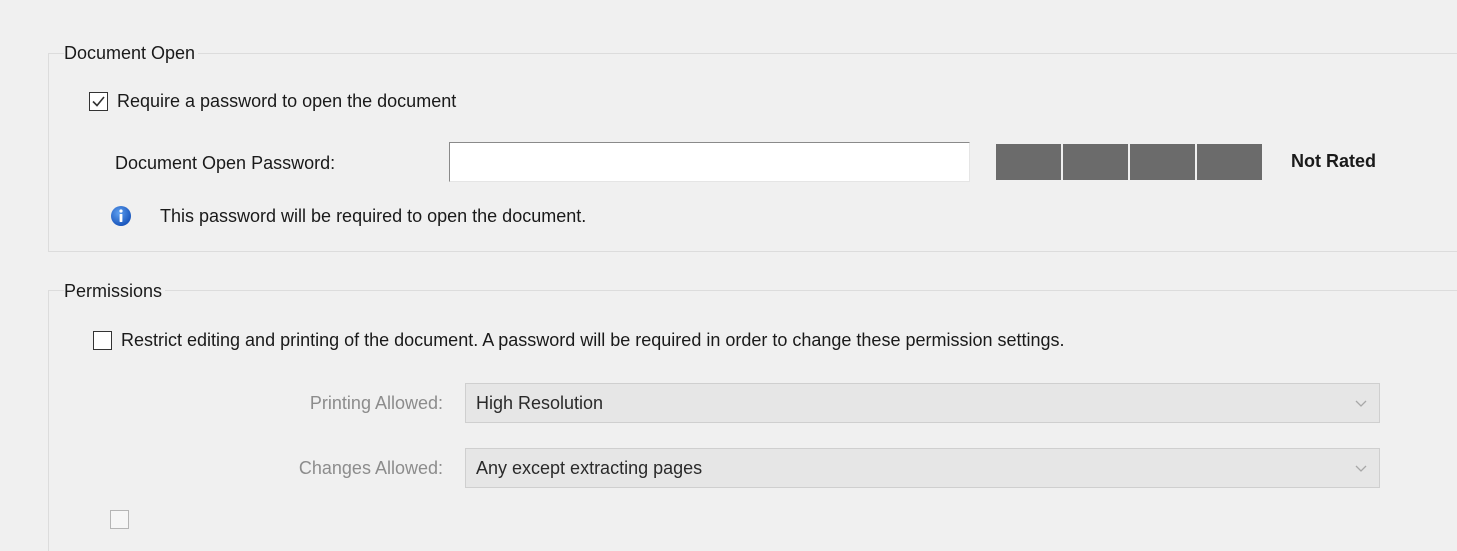  What do you see at coordinates (121, 216) in the screenshot?
I see `info-icon` at bounding box center [121, 216].